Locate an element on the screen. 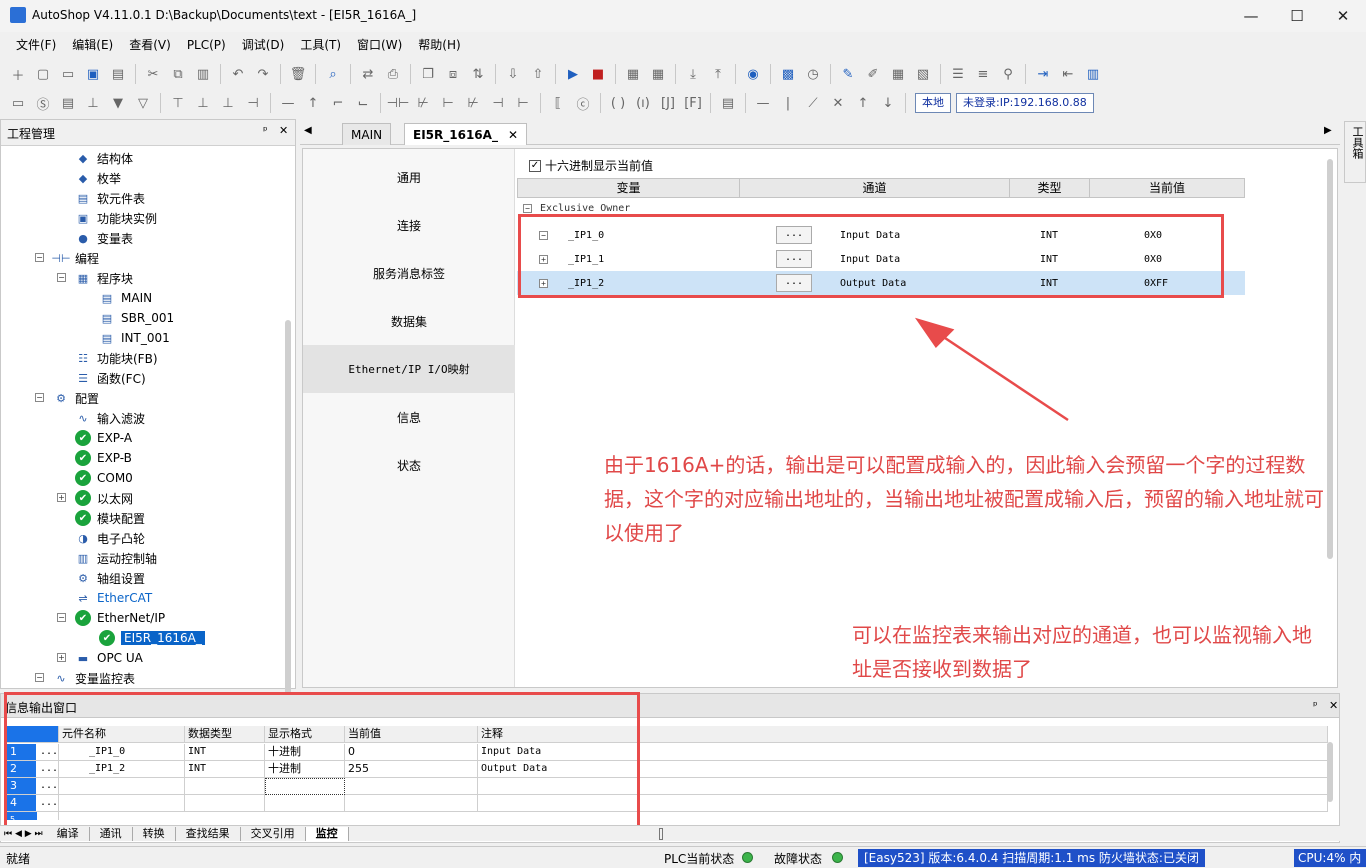  status-ready: 就绪 is located at coordinates (18, 859).